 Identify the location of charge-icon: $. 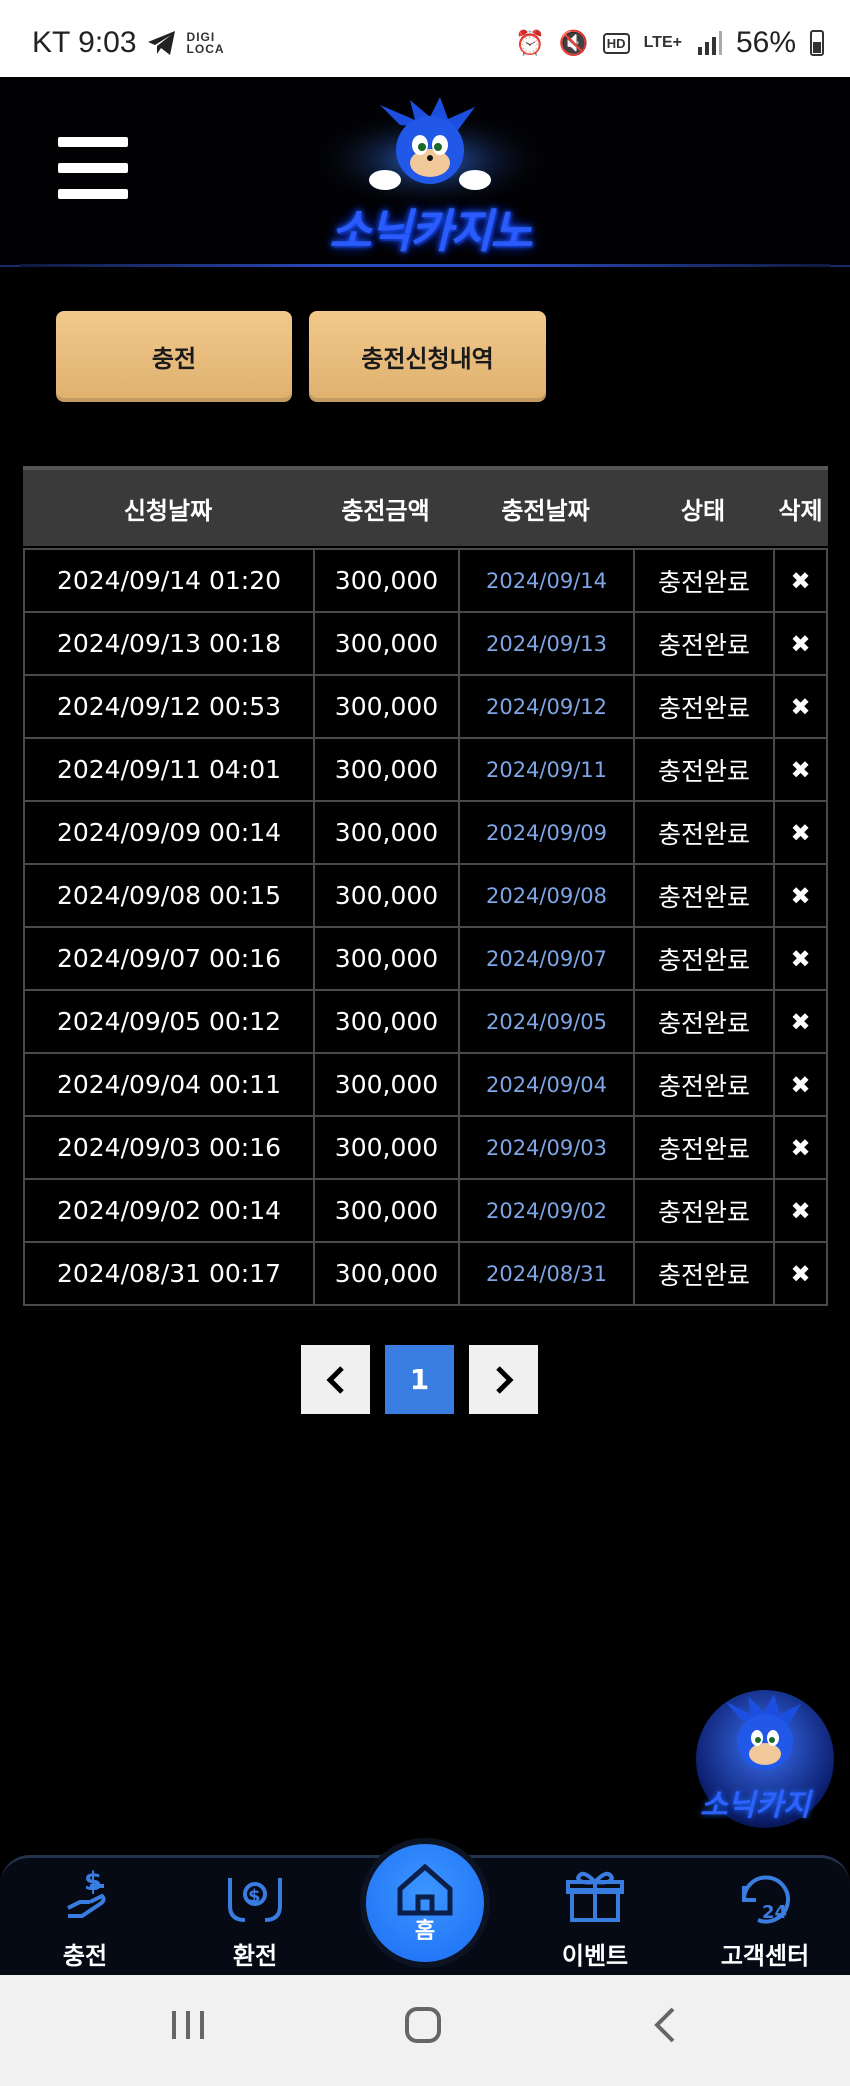
(86, 1892).